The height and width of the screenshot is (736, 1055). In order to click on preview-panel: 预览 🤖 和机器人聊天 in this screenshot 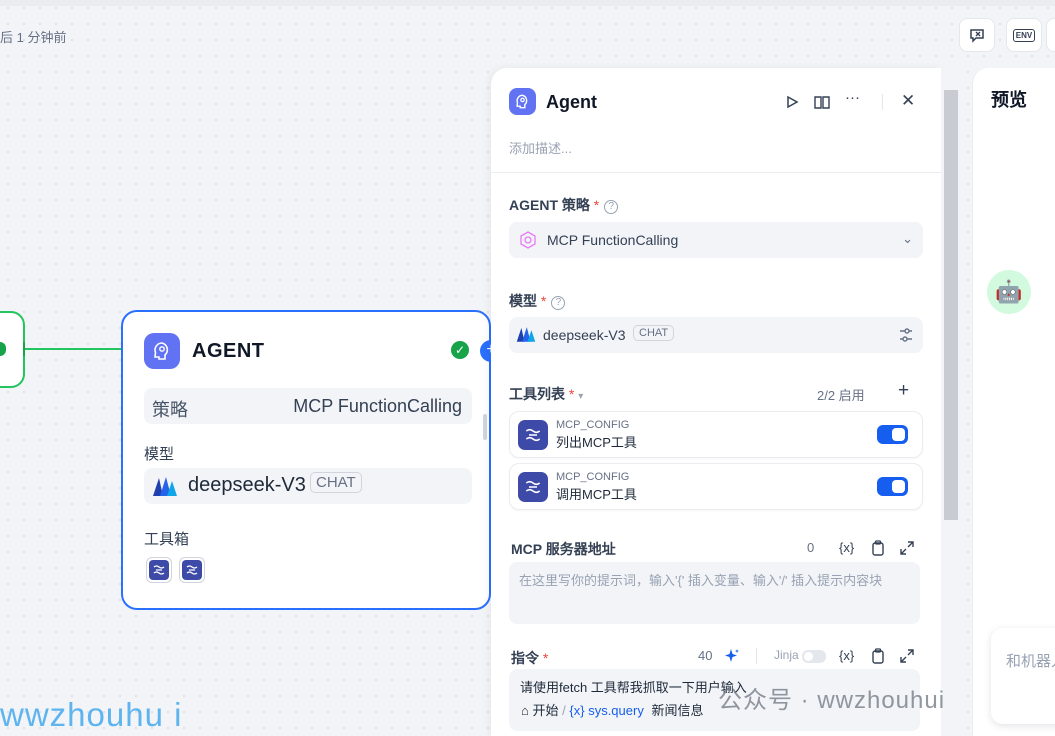, I will do `click(1013, 402)`.